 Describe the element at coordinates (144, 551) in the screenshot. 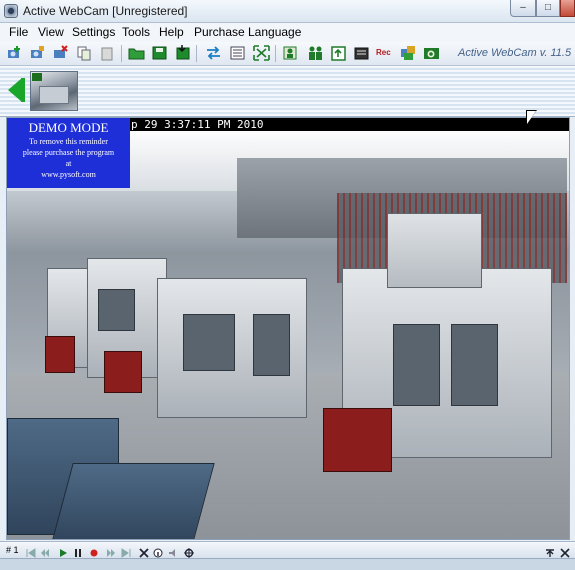

I see `tools-icon` at that location.